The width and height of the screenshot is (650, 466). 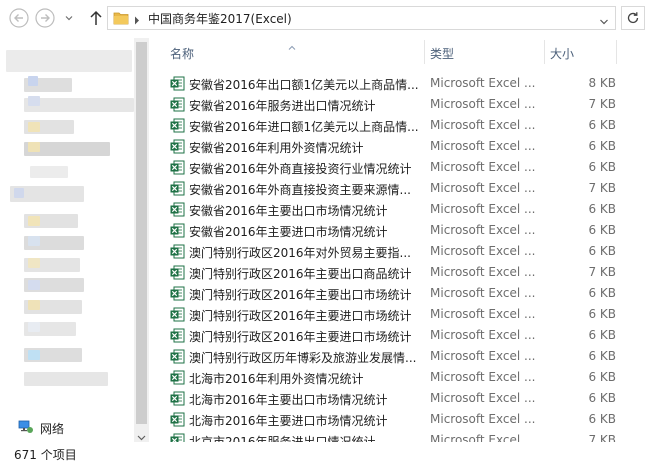 I want to click on status-bar: 671 个项目, so click(x=325, y=454).